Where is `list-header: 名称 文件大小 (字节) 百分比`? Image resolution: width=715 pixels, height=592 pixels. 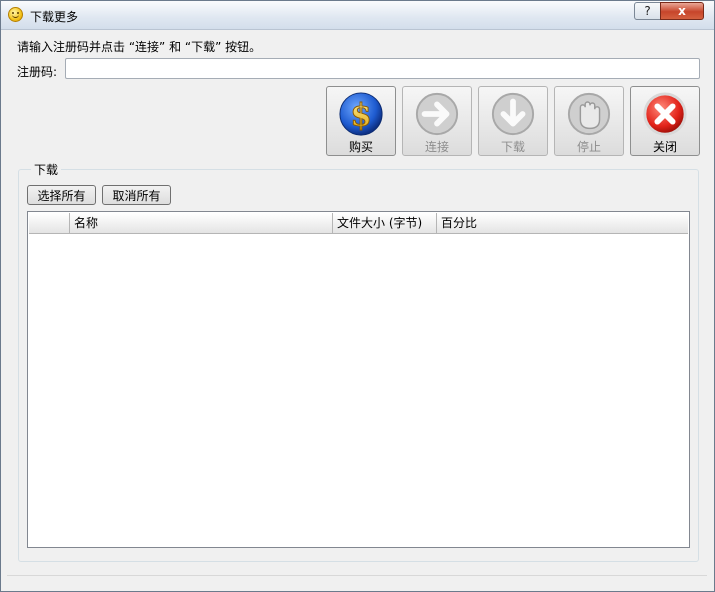
list-header: 名称 文件大小 (字节) 百分比 is located at coordinates (358, 223).